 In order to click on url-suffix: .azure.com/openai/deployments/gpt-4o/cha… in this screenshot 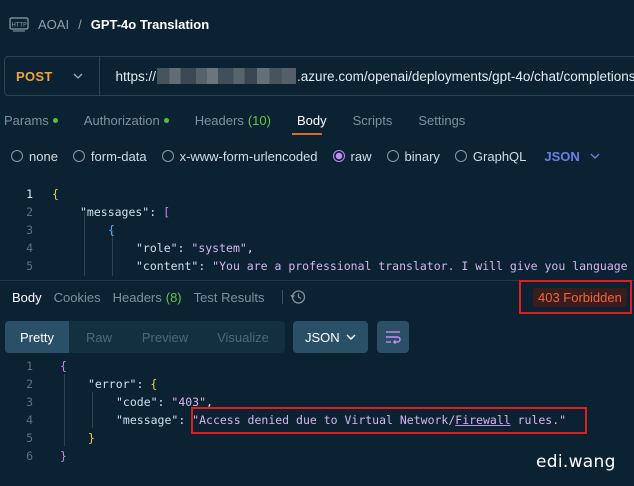, I will do `click(465, 76)`.